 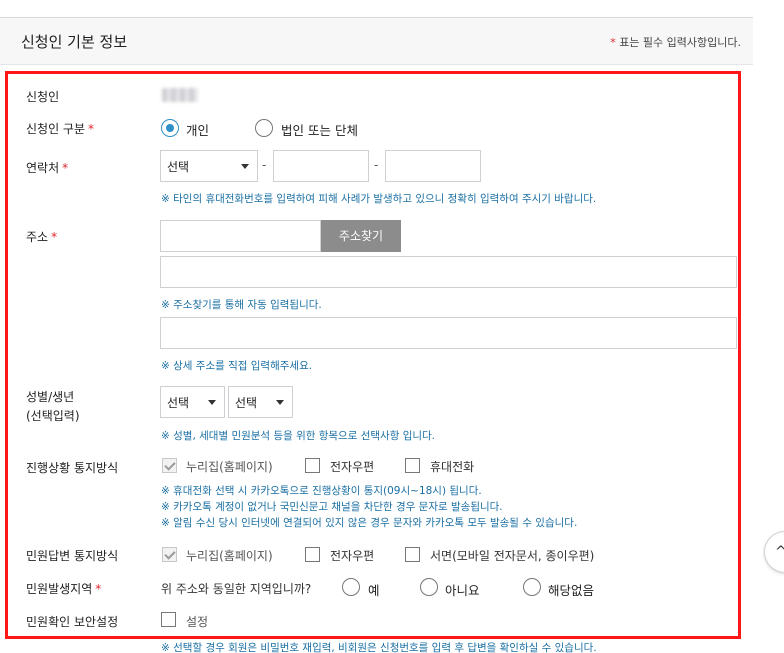 I want to click on radio-region-no-label: 아니요, so click(x=462, y=590).